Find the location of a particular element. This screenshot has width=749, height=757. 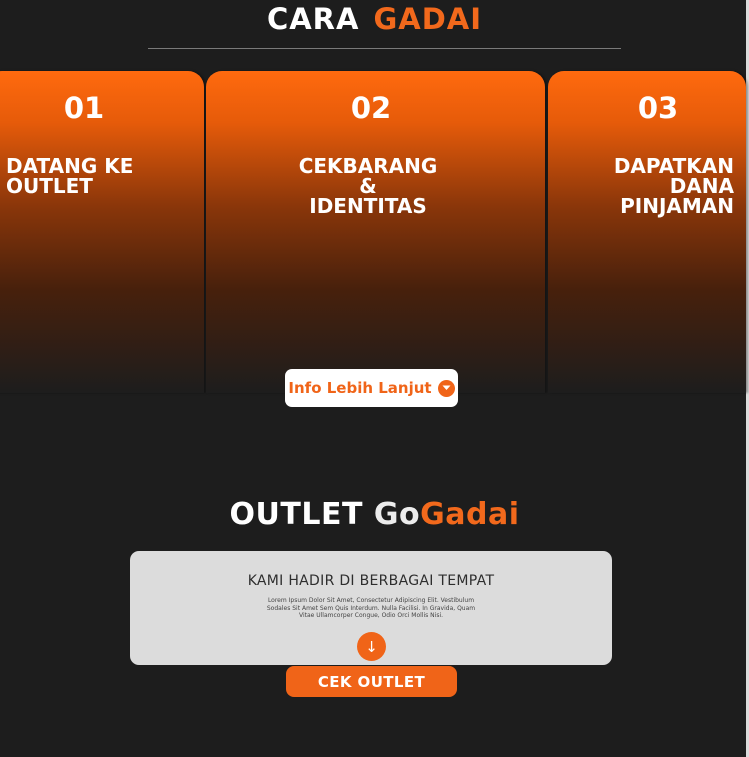

step-label-2: CEKBARANG & IDENTITAS is located at coordinates (368, 186).